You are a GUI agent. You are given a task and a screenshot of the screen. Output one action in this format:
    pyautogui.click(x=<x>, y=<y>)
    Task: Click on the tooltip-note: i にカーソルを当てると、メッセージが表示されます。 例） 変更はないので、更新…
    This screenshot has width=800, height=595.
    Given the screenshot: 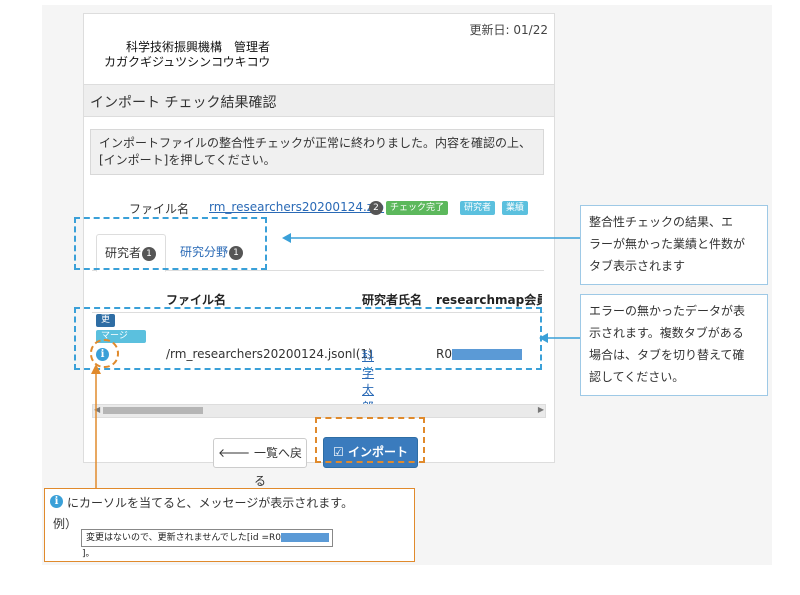 What is the action you would take?
    pyautogui.click(x=229, y=525)
    